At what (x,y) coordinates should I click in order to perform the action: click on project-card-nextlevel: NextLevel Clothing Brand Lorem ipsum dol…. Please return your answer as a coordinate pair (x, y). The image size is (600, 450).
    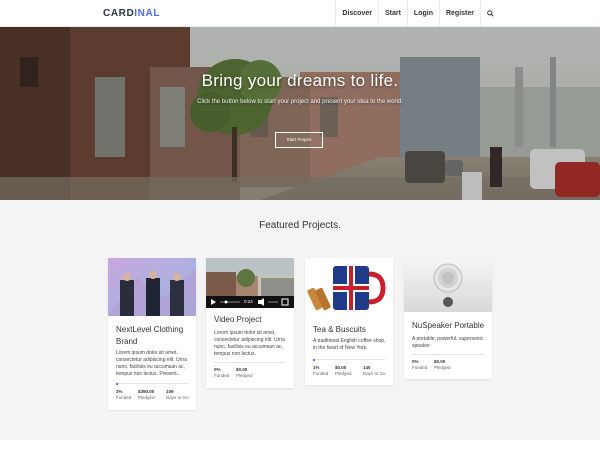
    Looking at the image, I should click on (152, 334).